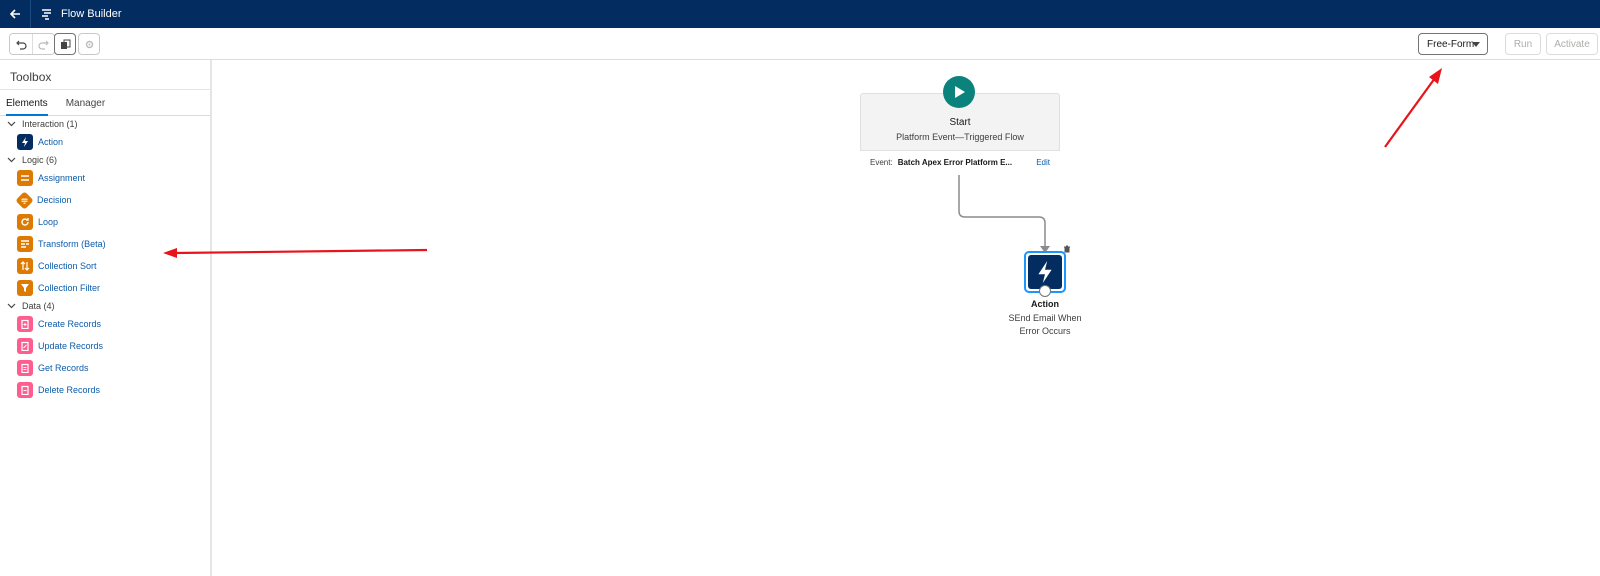 Image resolution: width=1600 pixels, height=576 pixels. Describe the element at coordinates (51, 142) in the screenshot. I see `element-label: Action` at that location.